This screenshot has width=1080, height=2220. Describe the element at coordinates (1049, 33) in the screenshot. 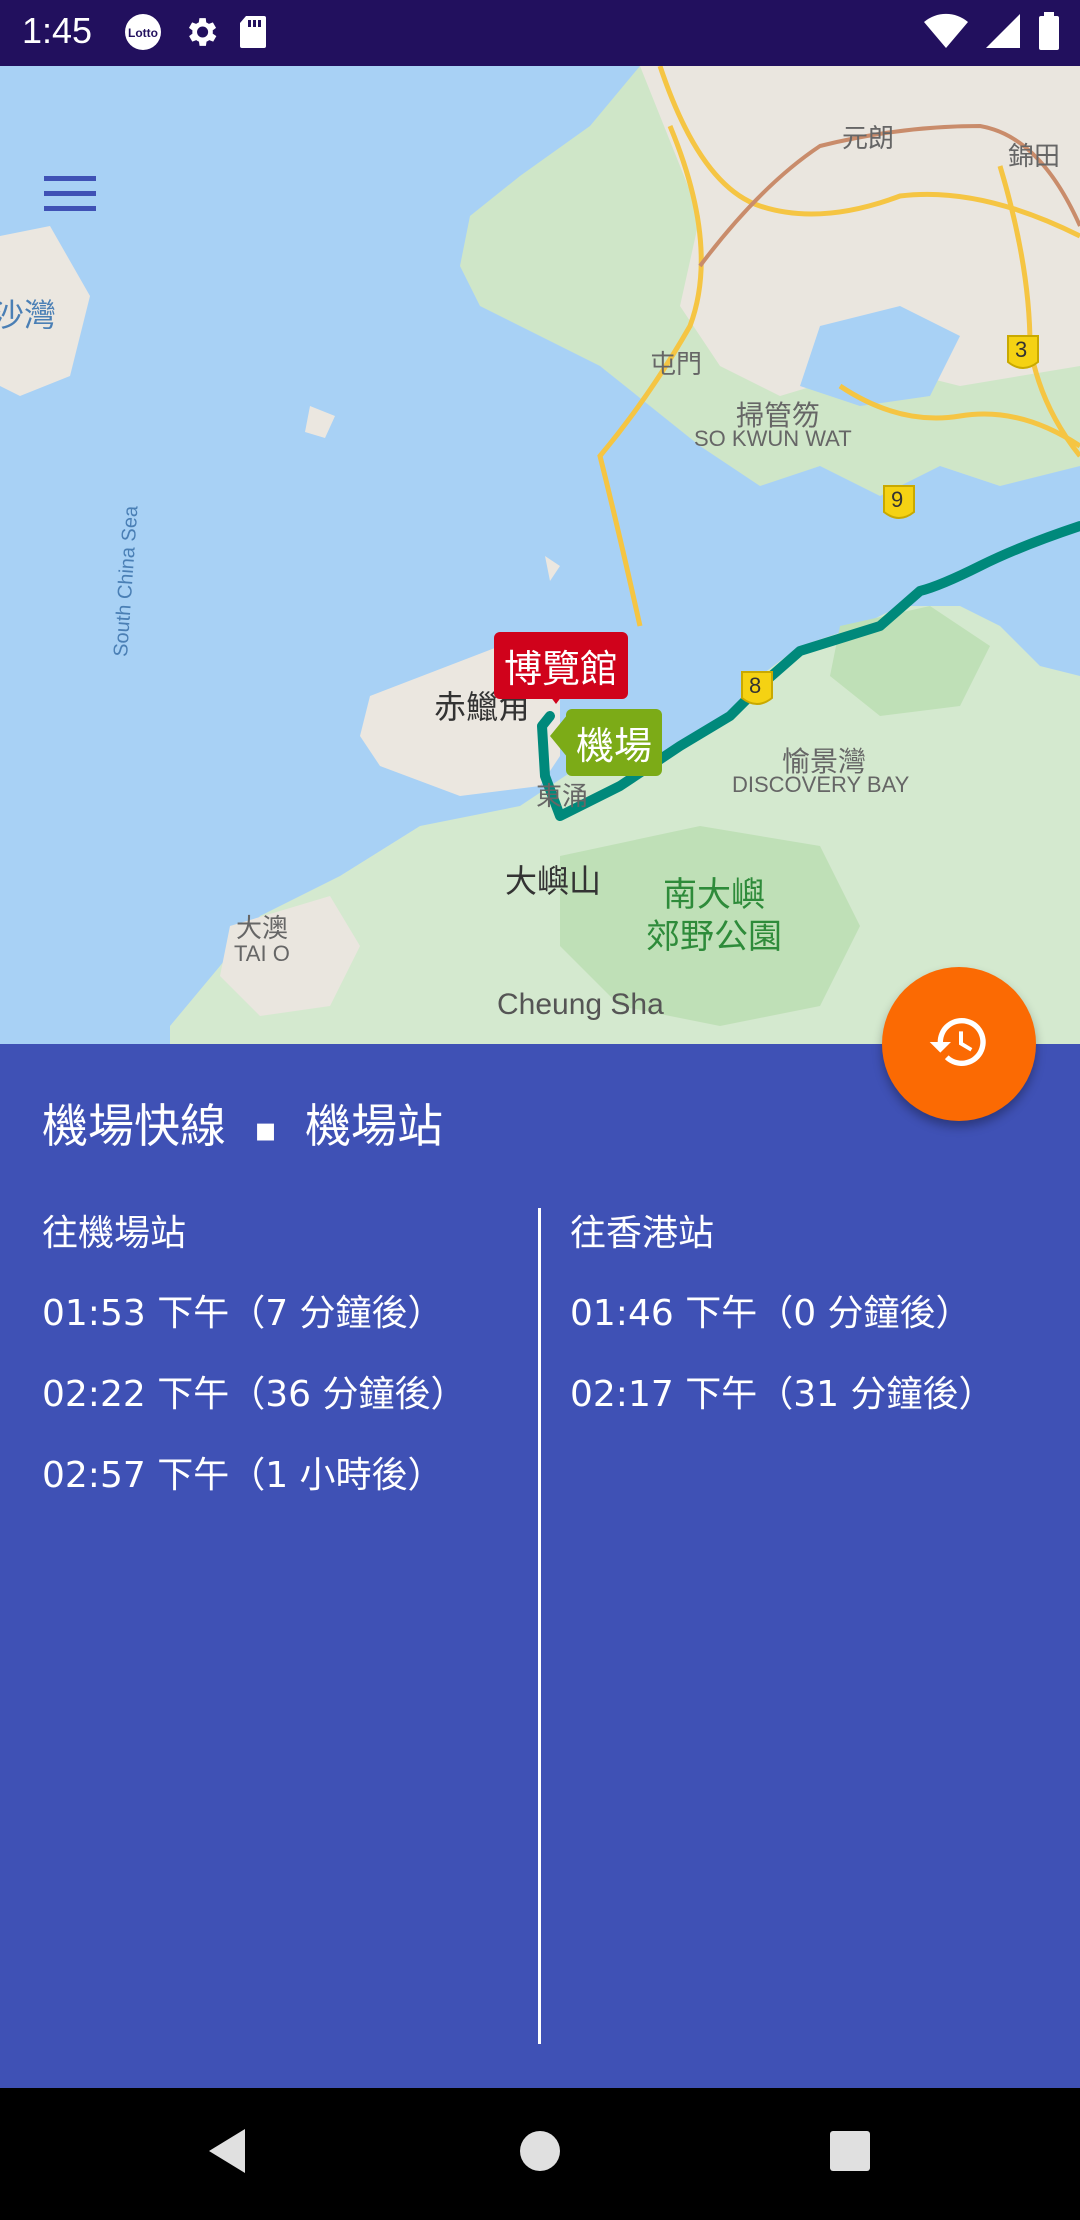

I see `battery-icon` at that location.